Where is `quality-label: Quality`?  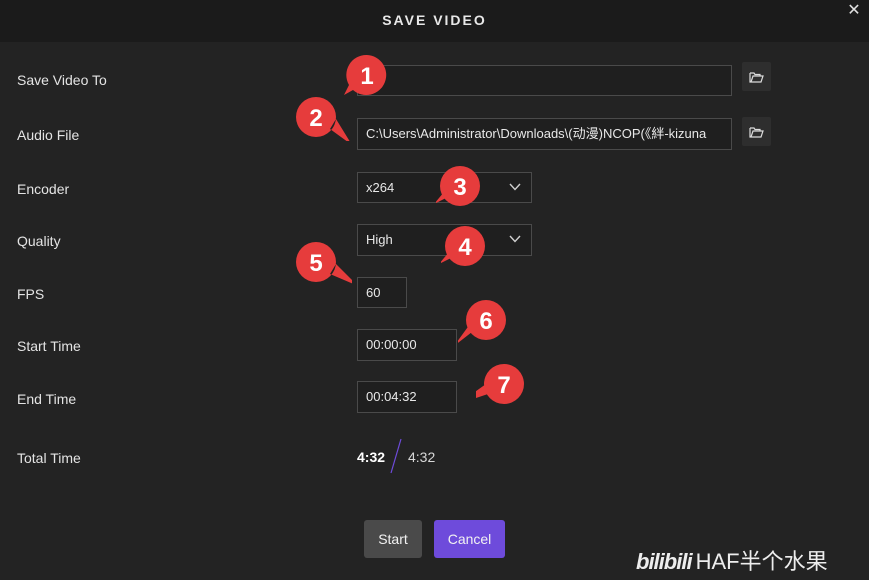 quality-label: Quality is located at coordinates (39, 241).